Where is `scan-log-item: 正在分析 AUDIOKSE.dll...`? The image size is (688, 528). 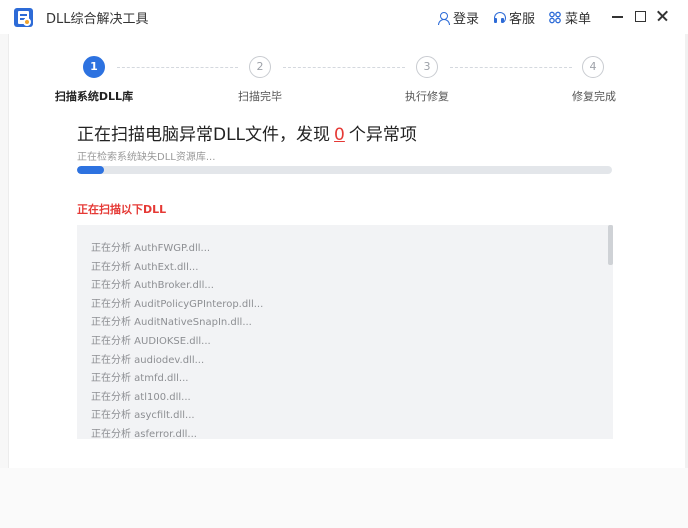 scan-log-item: 正在分析 AUDIOKSE.dll... is located at coordinates (151, 341).